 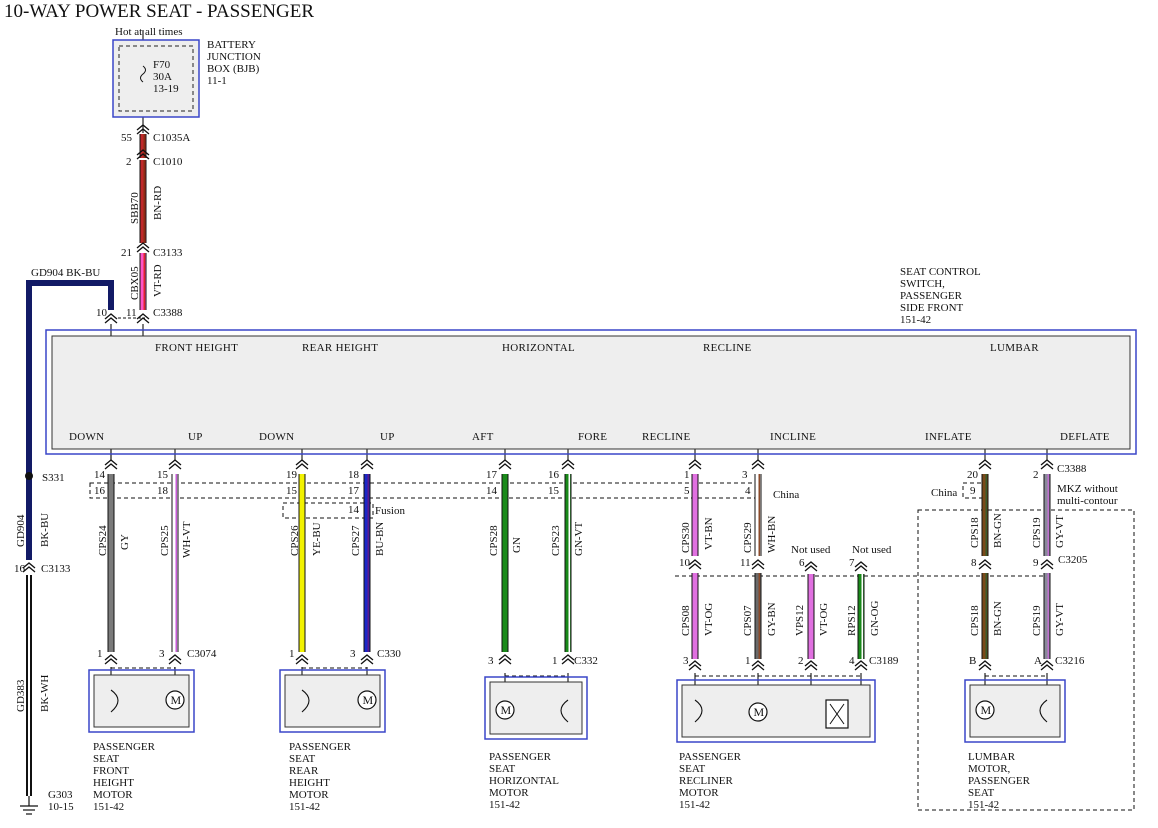 I want to click on svg-text: HORIZONTAL, so click(x=524, y=781).